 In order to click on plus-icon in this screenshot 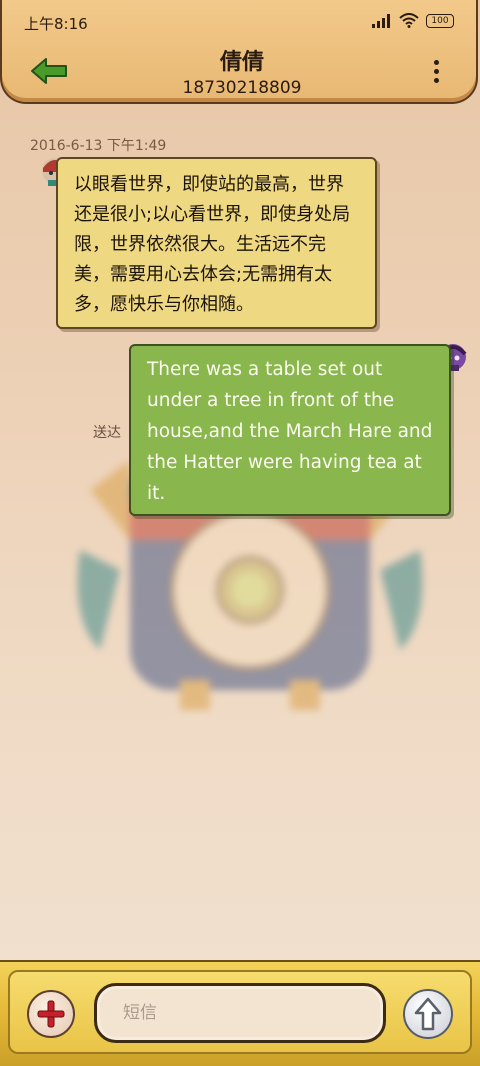, I will do `click(51, 1014)`.